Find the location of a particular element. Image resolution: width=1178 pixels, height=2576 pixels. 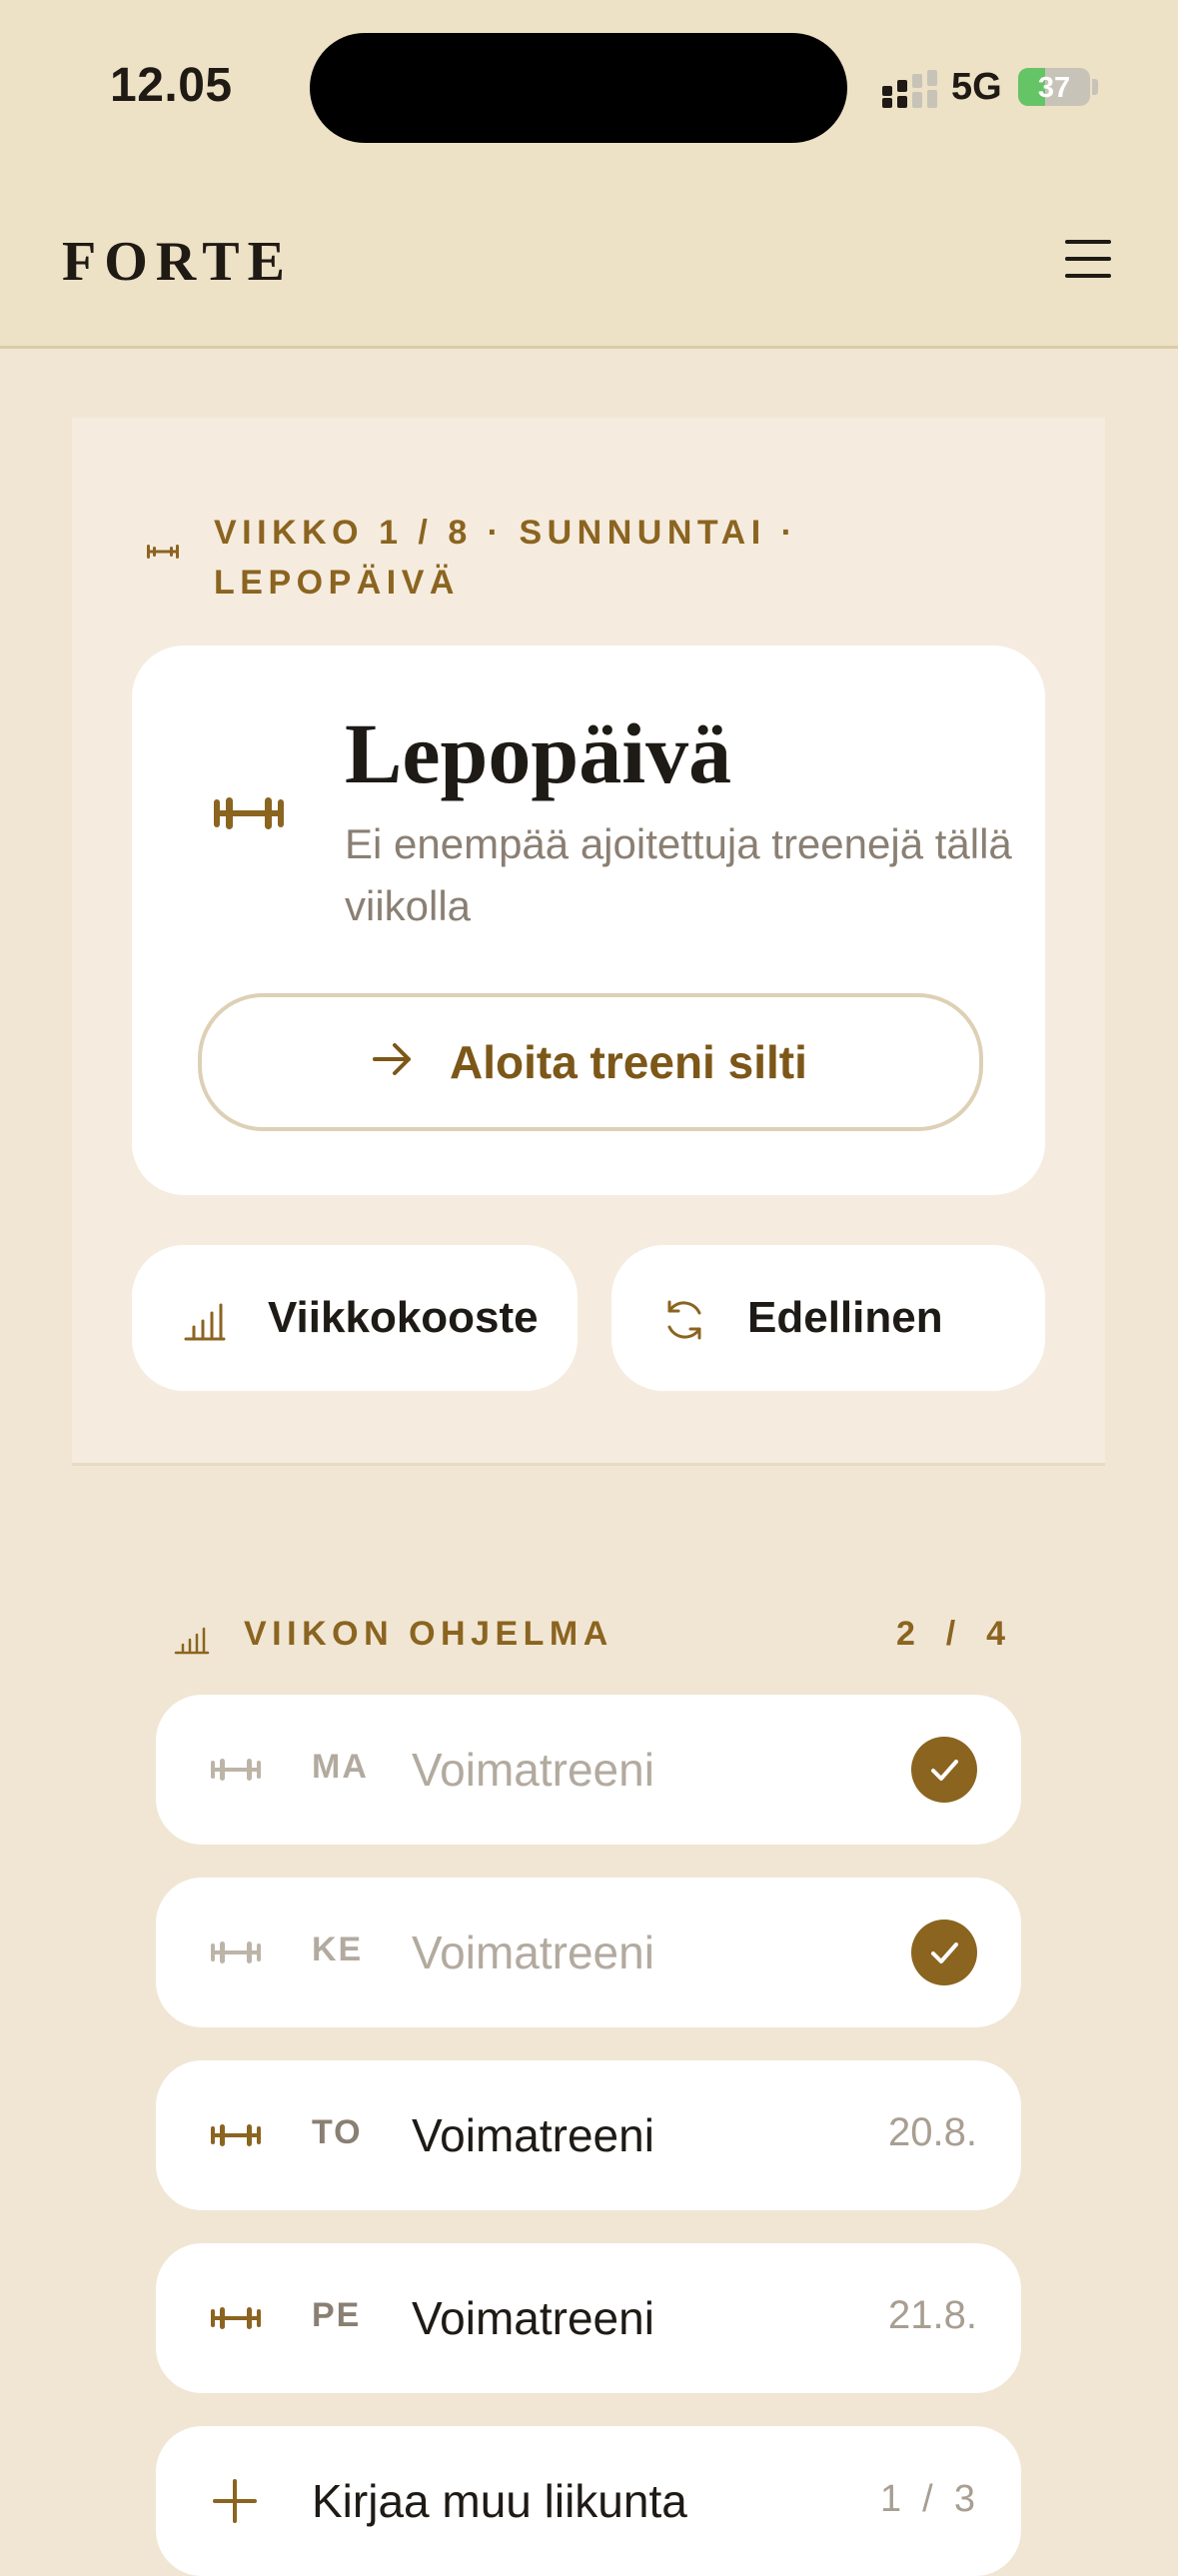

menu-button is located at coordinates (1088, 259).